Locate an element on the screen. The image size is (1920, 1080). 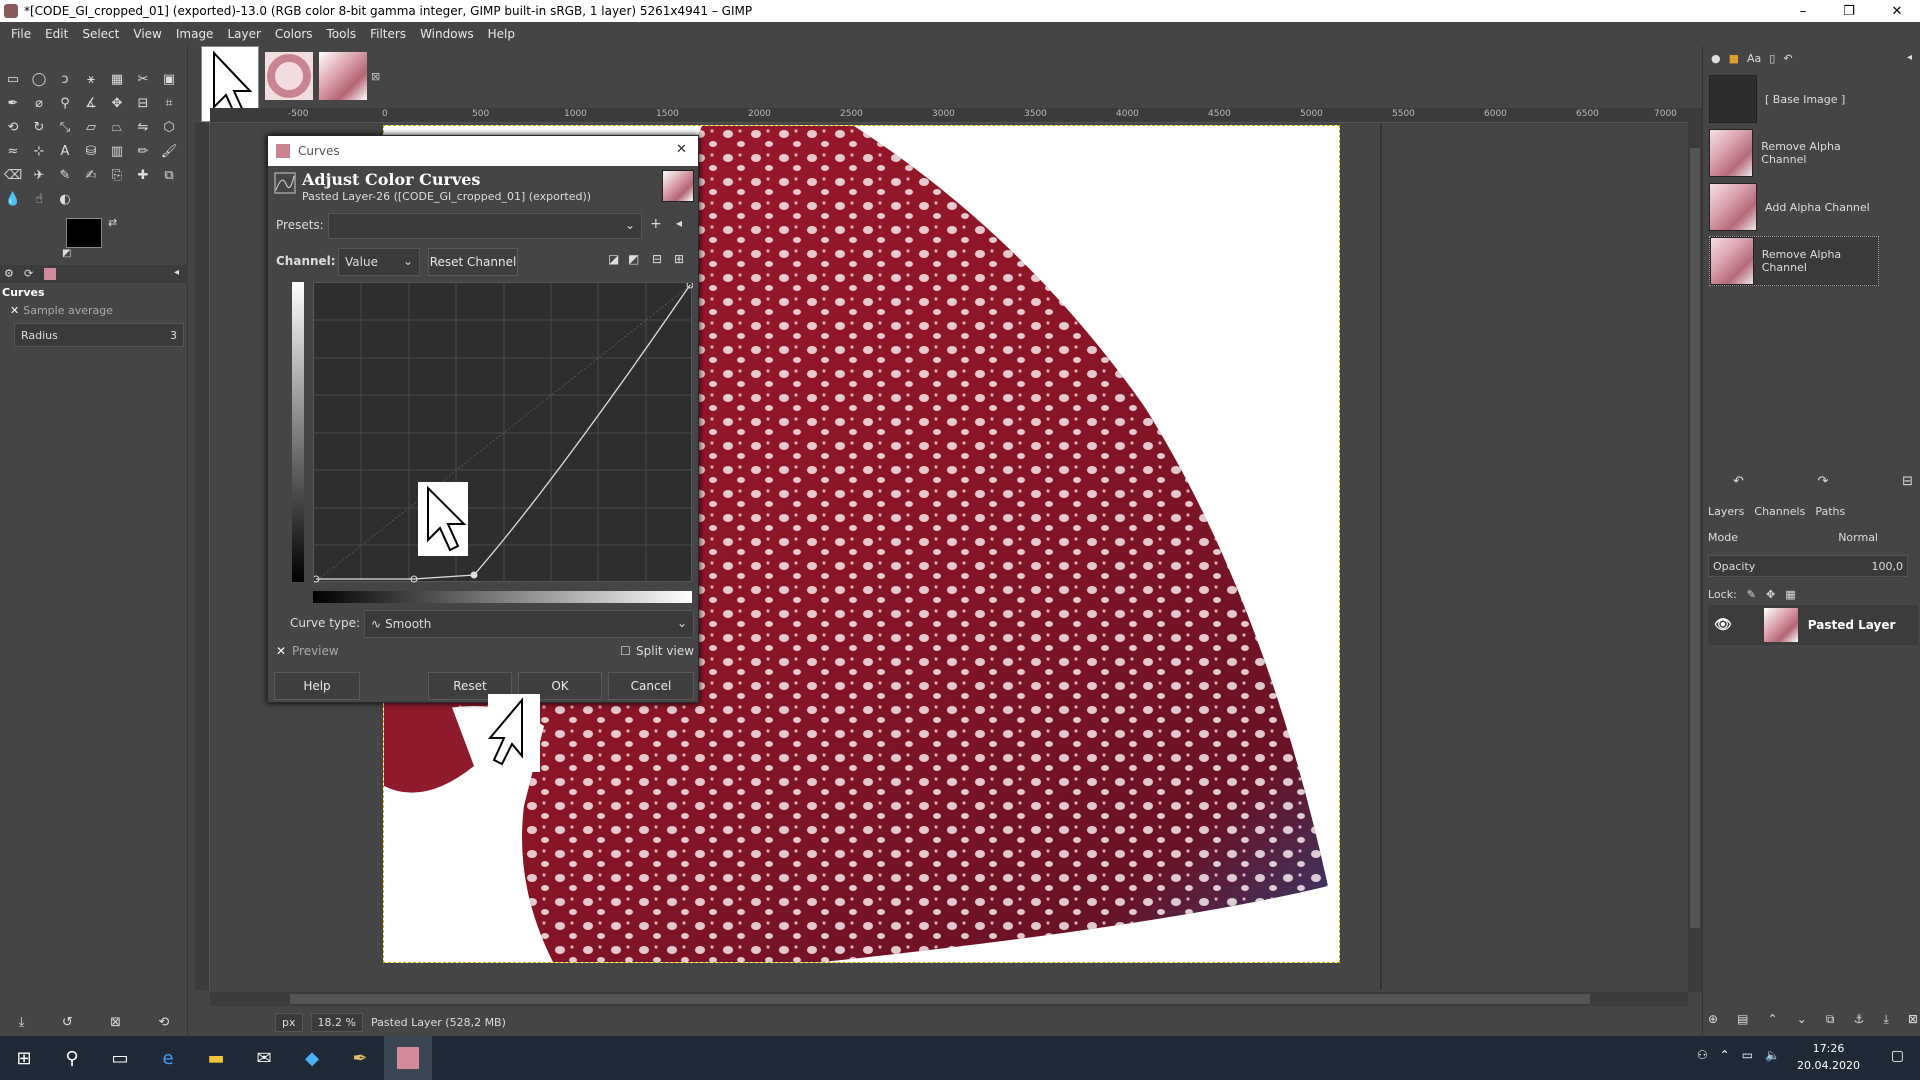
clear-history-icon: ⊟ is located at coordinates (1907, 481).